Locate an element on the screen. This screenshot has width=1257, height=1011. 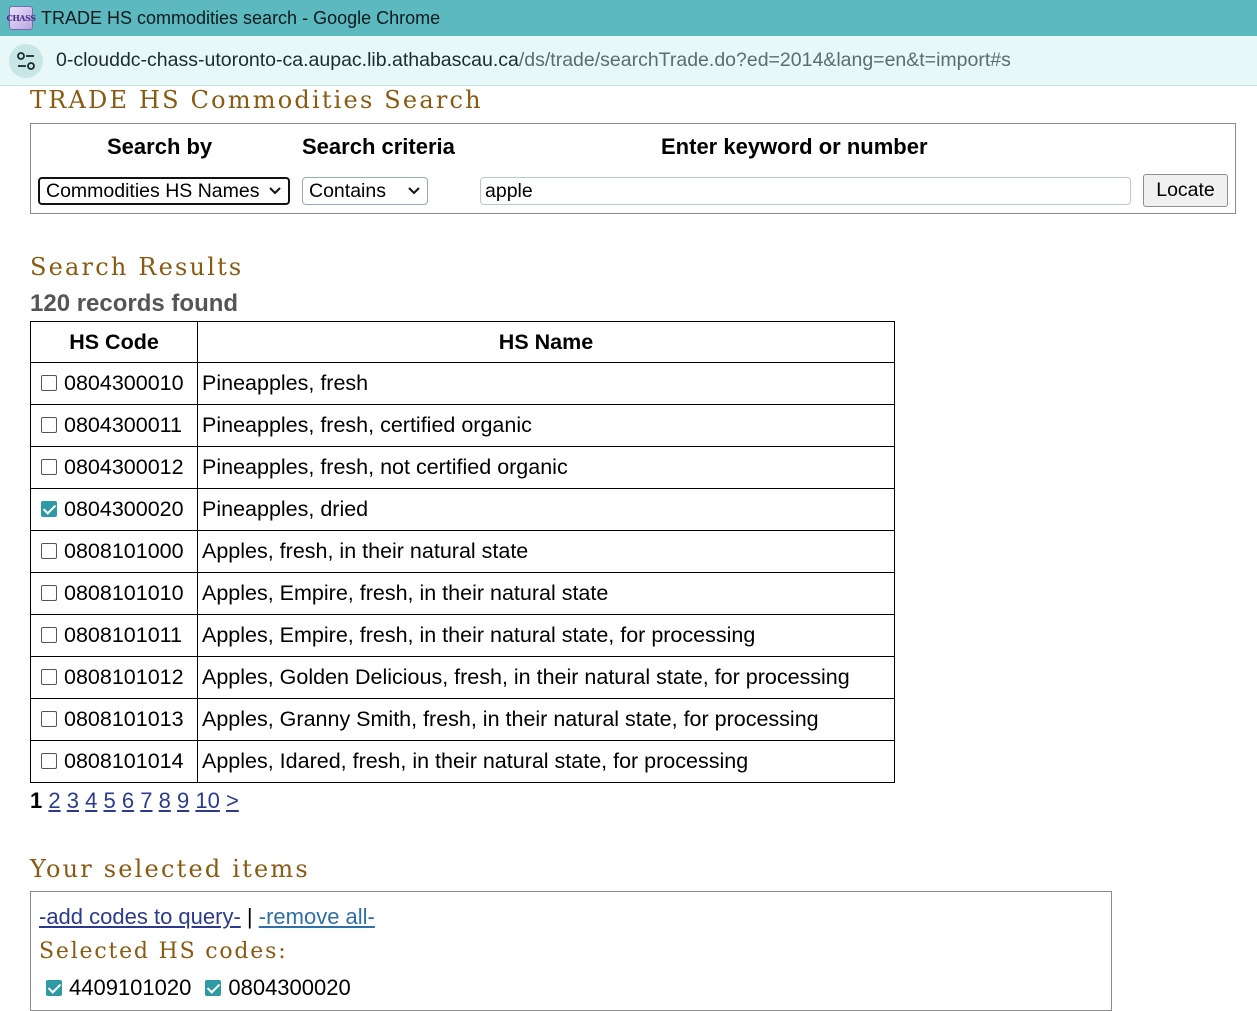
records-count: 120 records found is located at coordinates (134, 303).